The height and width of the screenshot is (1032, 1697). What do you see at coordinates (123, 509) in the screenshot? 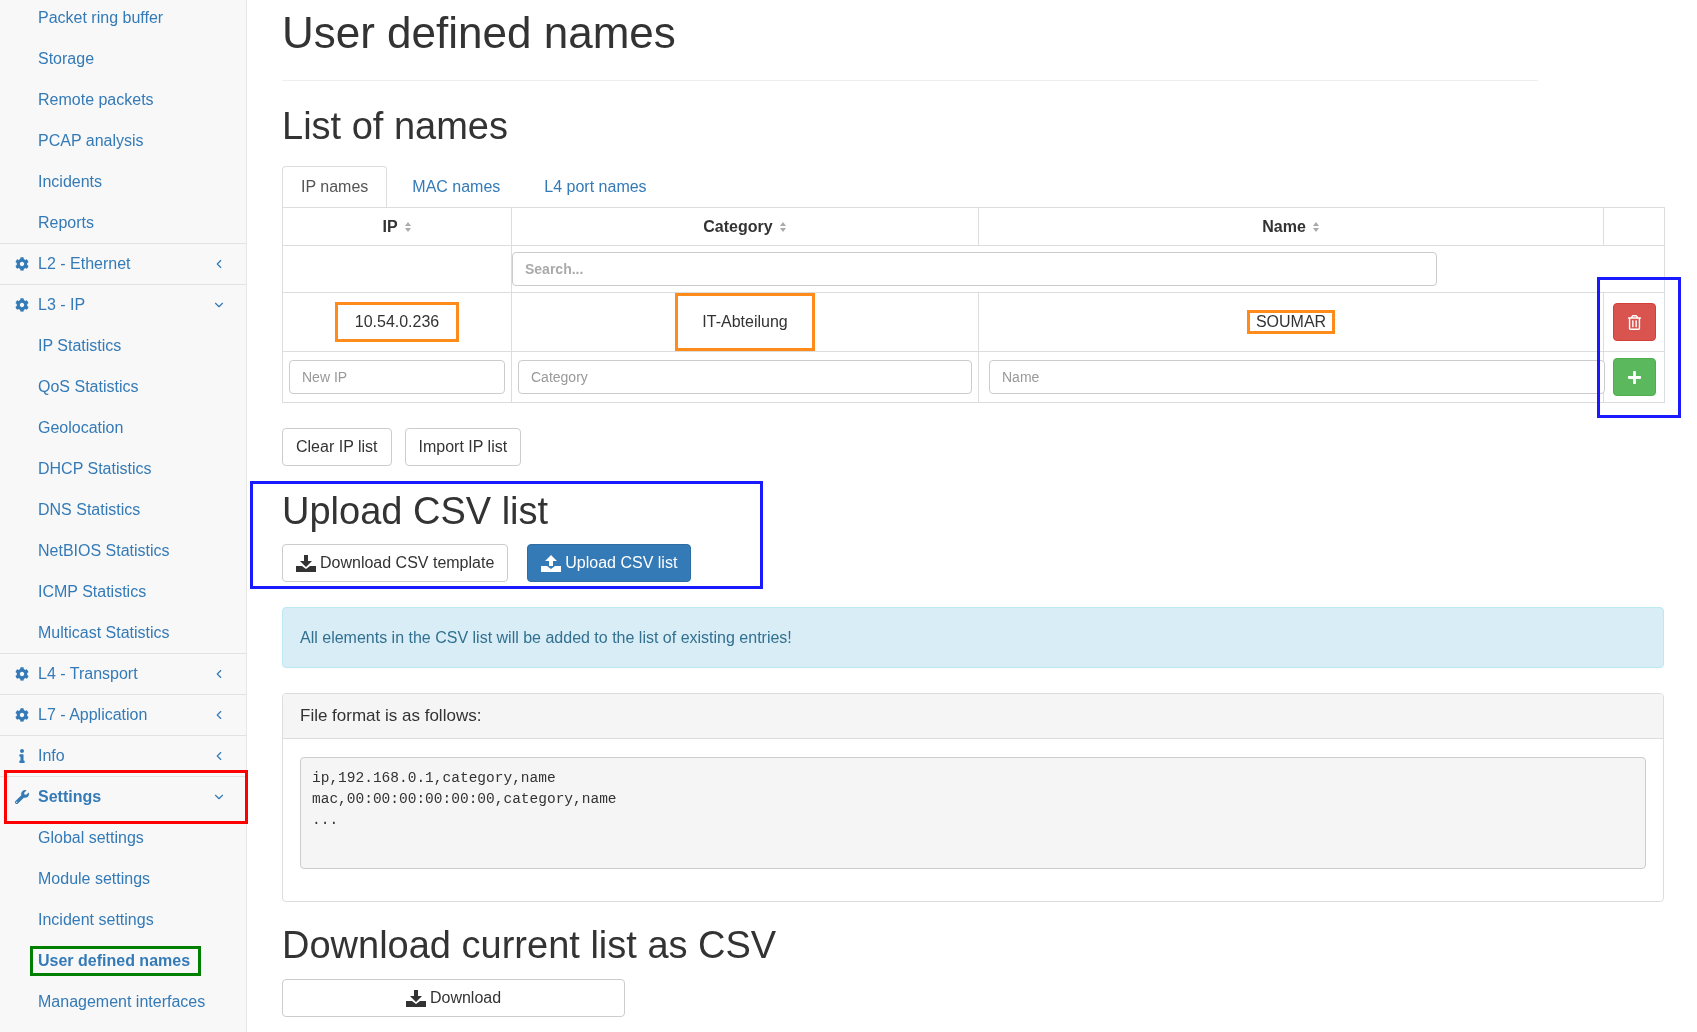
I see `sidebar-link: DNS Statistics` at bounding box center [123, 509].